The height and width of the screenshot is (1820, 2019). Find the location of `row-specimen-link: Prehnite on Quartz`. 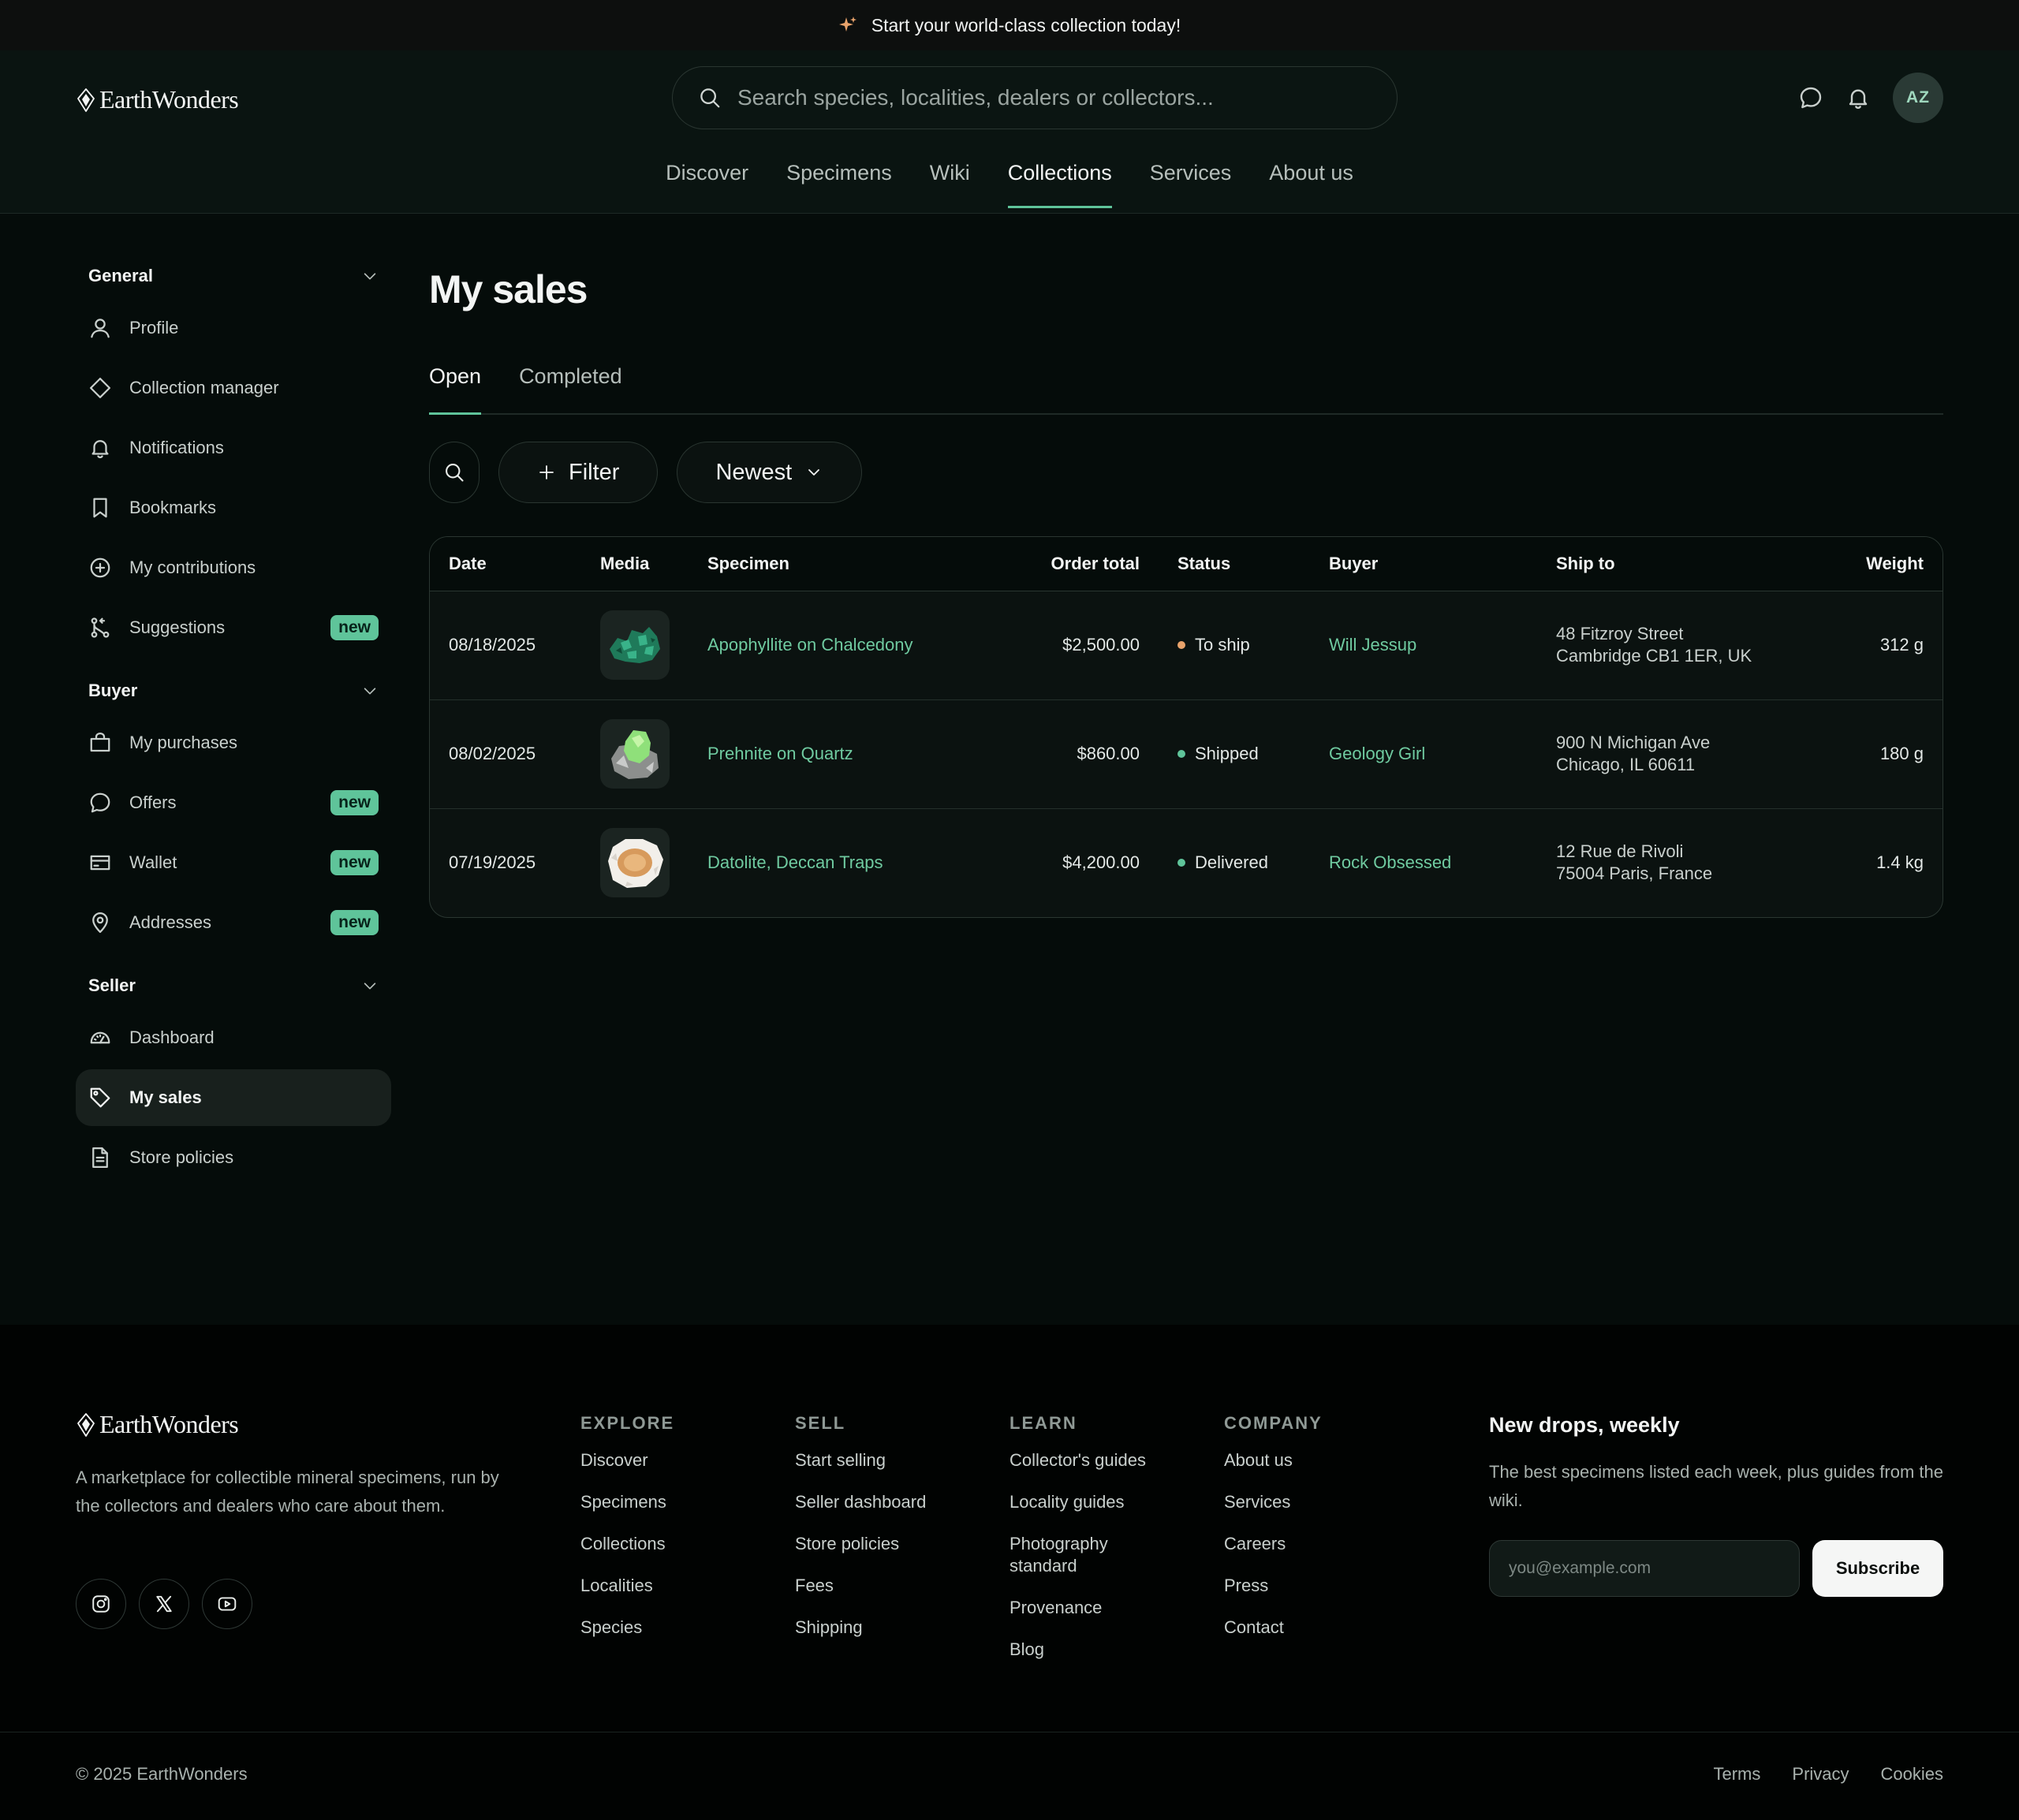

row-specimen-link: Prehnite on Quartz is located at coordinates (835, 754).